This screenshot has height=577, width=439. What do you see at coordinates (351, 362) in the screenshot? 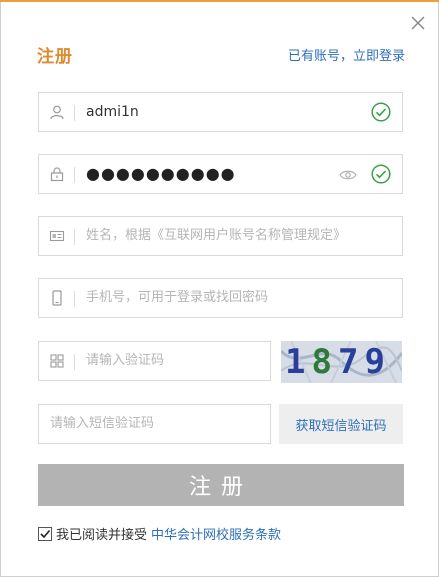
I see `captcha-digit: 7` at bounding box center [351, 362].